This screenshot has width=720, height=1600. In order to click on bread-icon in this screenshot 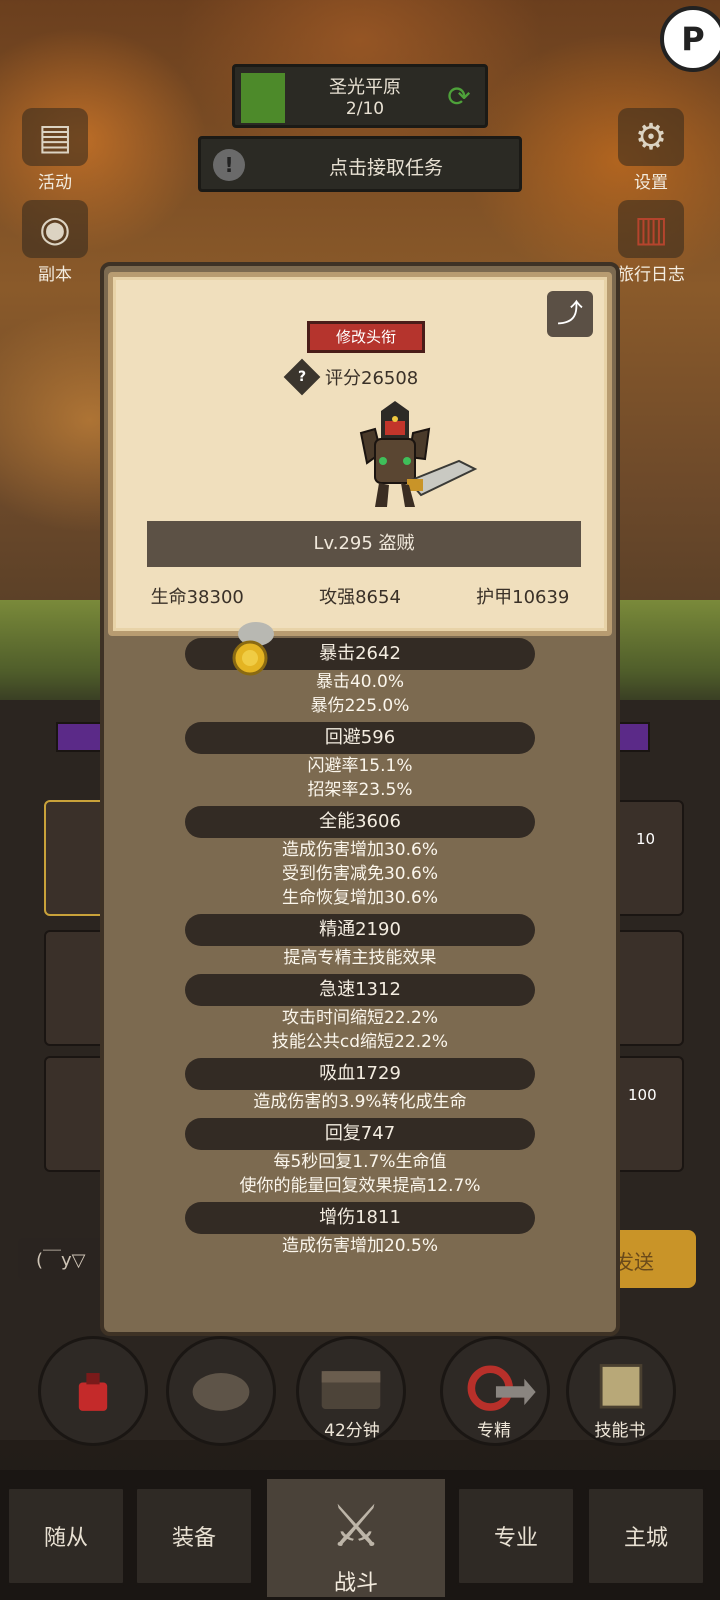, I will do `click(221, 1392)`.